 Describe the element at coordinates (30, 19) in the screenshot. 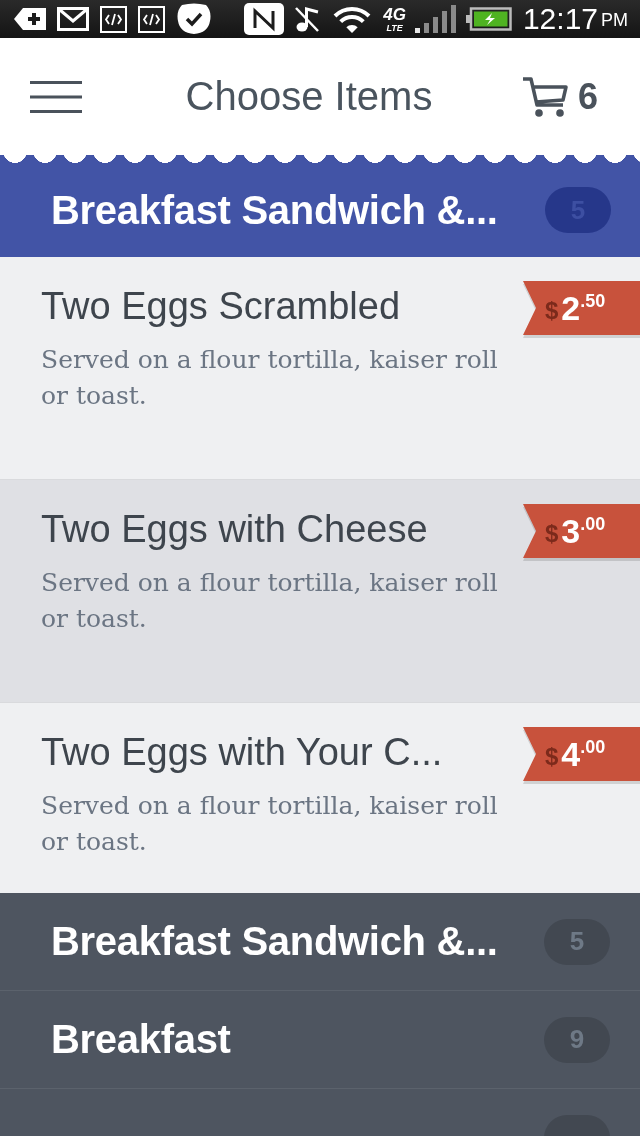

I see `add-tag-icon` at that location.